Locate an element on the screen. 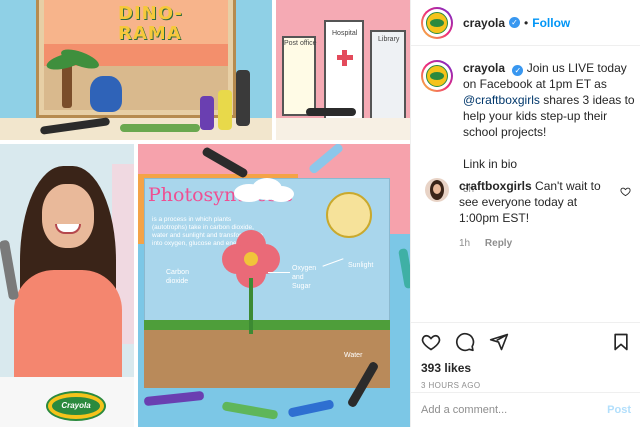 The height and width of the screenshot is (427, 640). author-avatar is located at coordinates (437, 23).